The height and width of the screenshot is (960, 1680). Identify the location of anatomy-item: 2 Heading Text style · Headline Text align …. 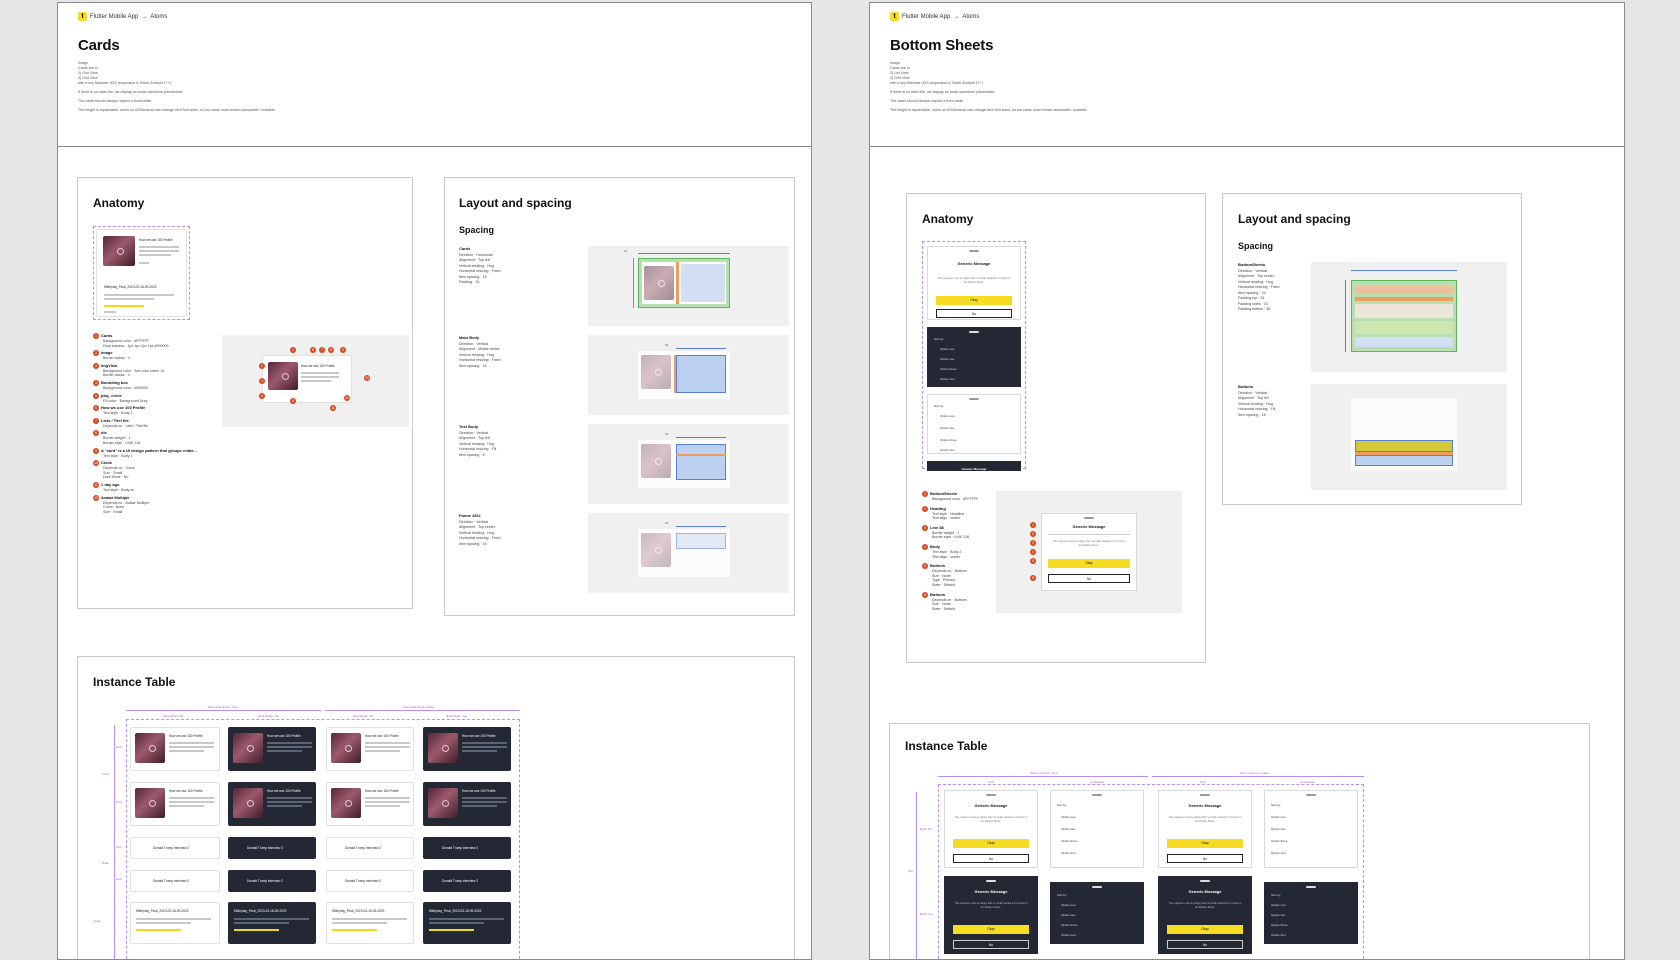
(962, 513).